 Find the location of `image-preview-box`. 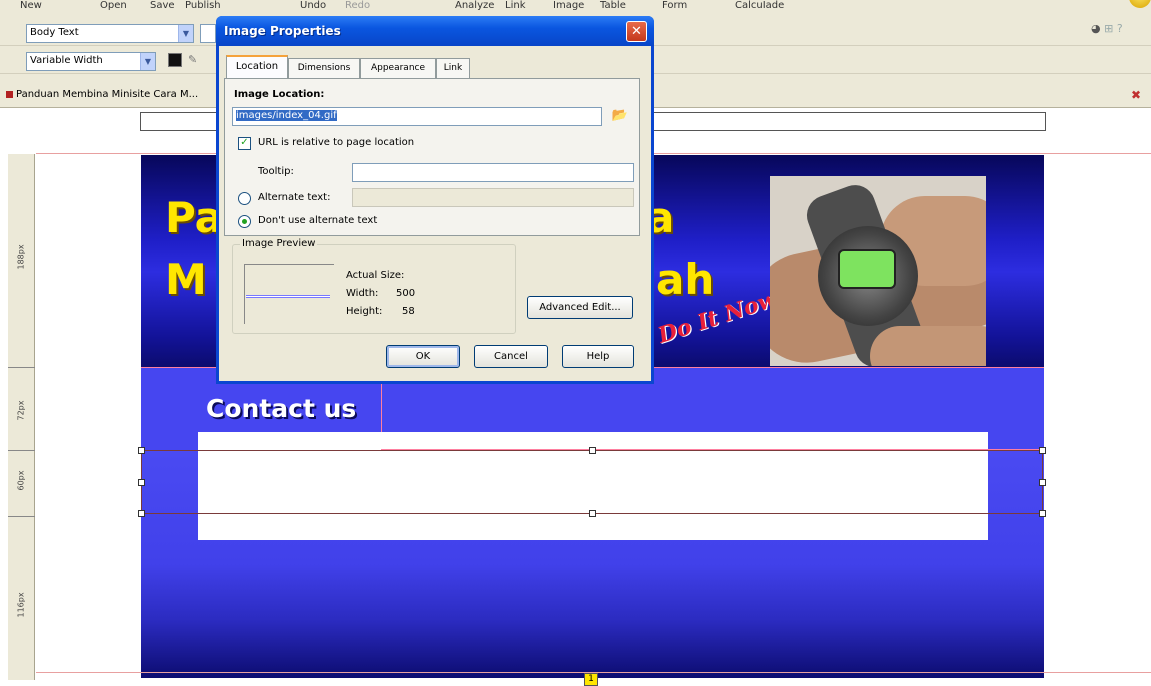

image-preview-box is located at coordinates (289, 294).